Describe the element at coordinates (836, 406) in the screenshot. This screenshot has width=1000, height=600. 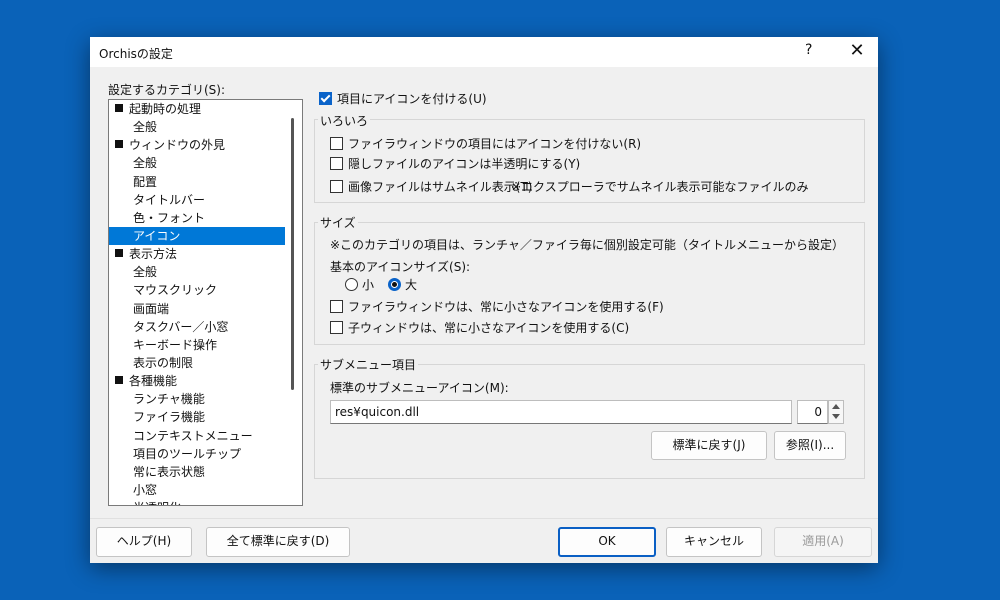
I see `spin-up-icon` at that location.